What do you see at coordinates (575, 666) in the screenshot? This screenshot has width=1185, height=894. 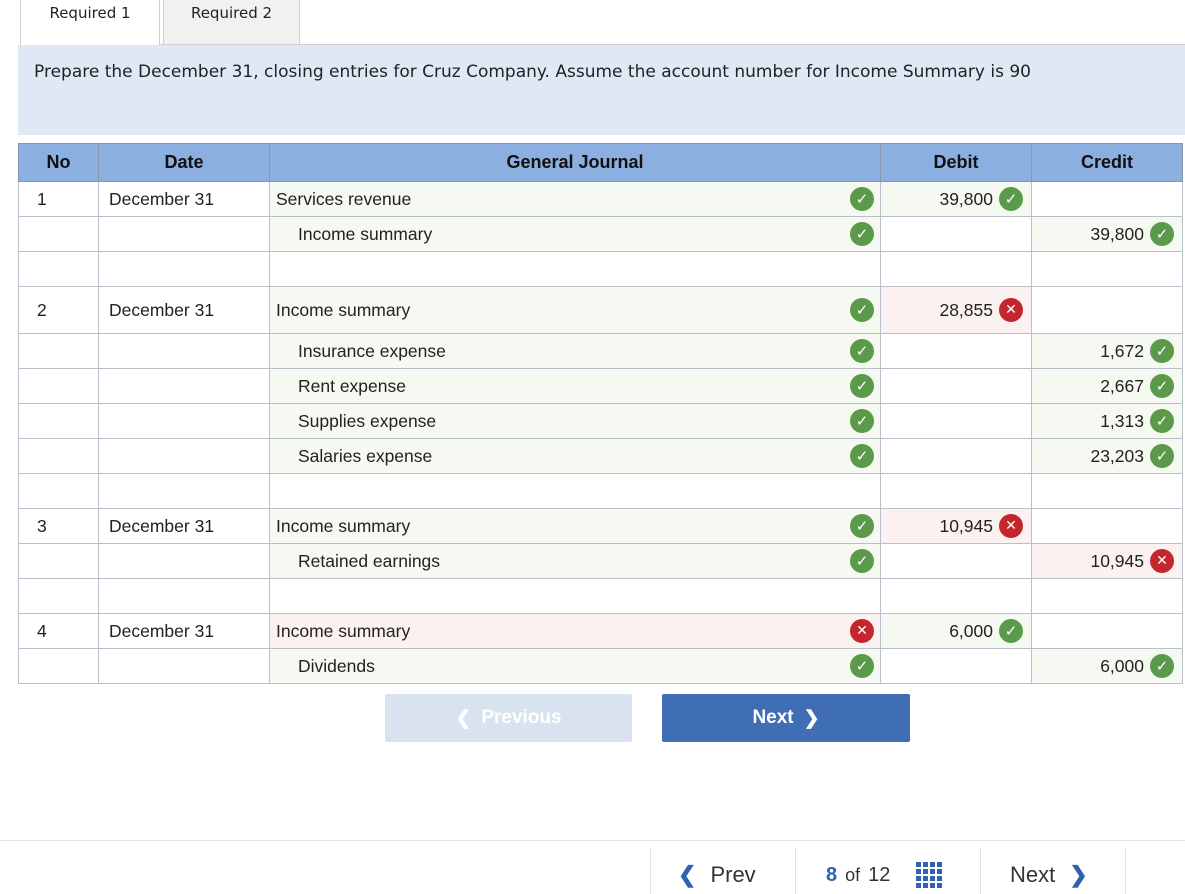 I see `account-select: Dividends ✓` at bounding box center [575, 666].